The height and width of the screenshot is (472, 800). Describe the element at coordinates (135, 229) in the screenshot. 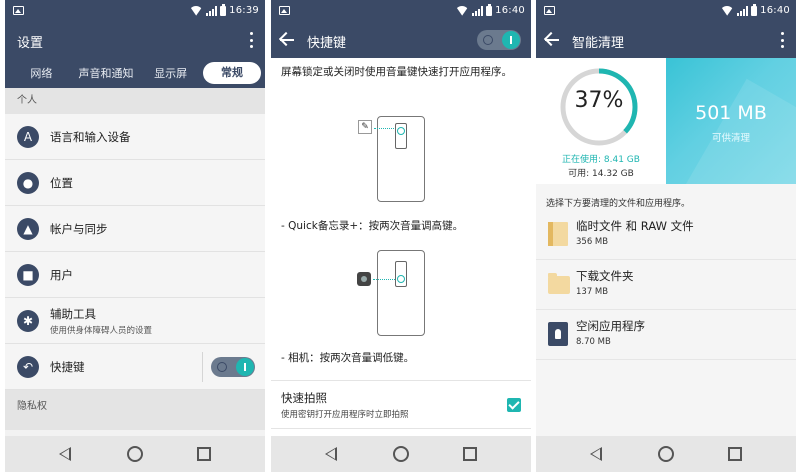

I see `settings-item-accounts-sync: ▲ 帐户与同步` at that location.